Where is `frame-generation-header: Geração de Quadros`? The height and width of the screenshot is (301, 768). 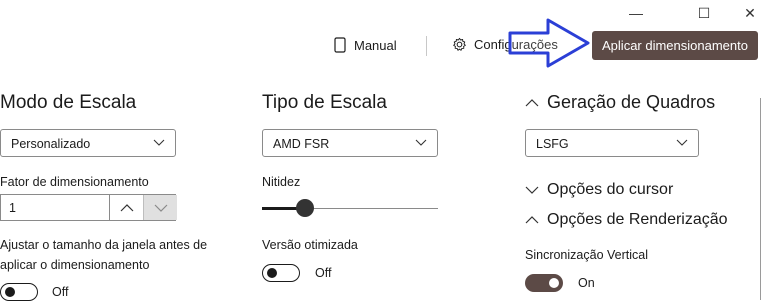
frame-generation-header: Geração de Quadros is located at coordinates (620, 102).